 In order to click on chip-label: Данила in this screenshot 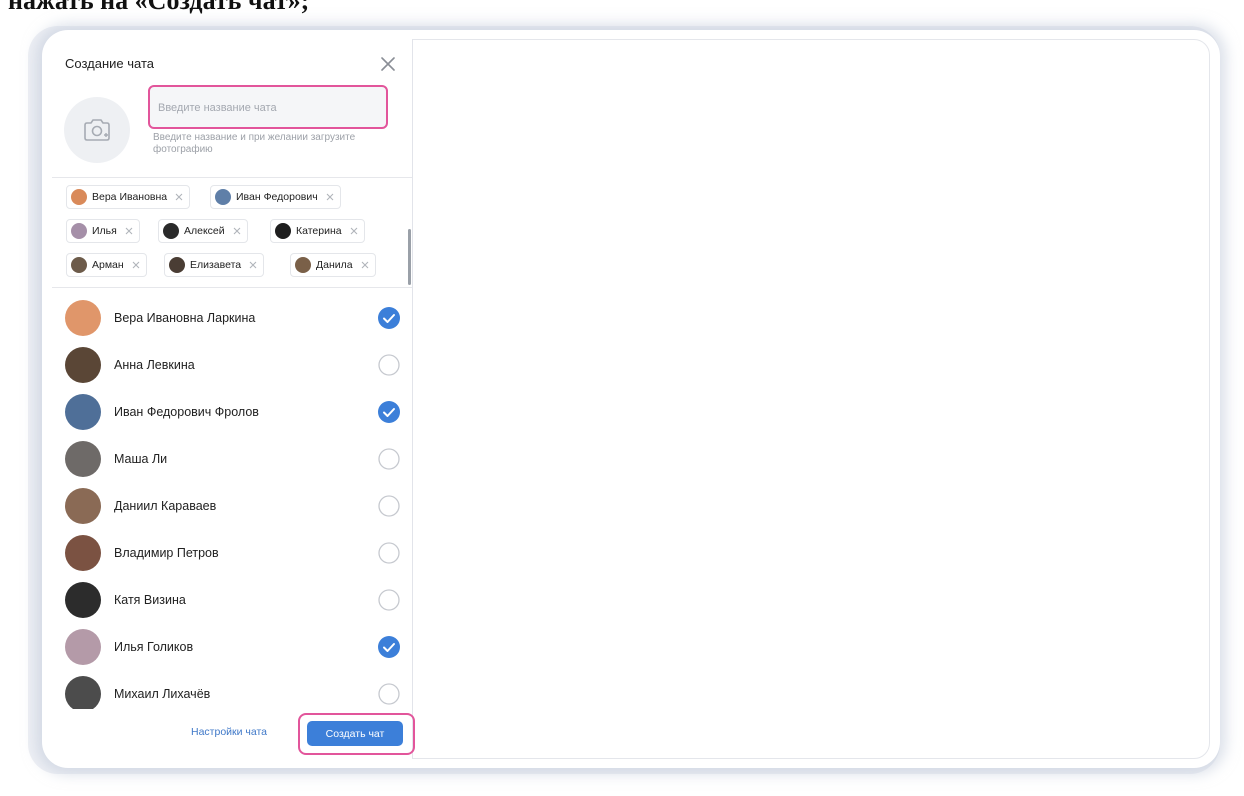, I will do `click(334, 265)`.